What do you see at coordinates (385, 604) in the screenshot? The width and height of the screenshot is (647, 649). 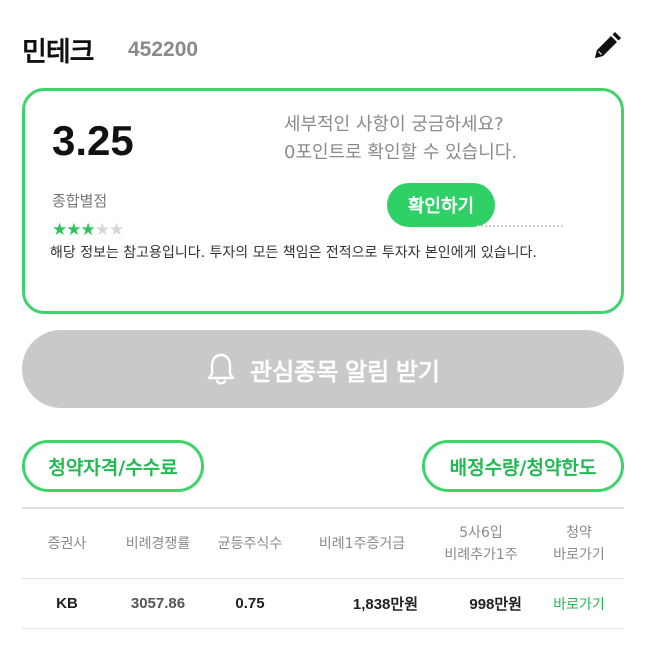 I see `cell-margin: 1,838만원` at bounding box center [385, 604].